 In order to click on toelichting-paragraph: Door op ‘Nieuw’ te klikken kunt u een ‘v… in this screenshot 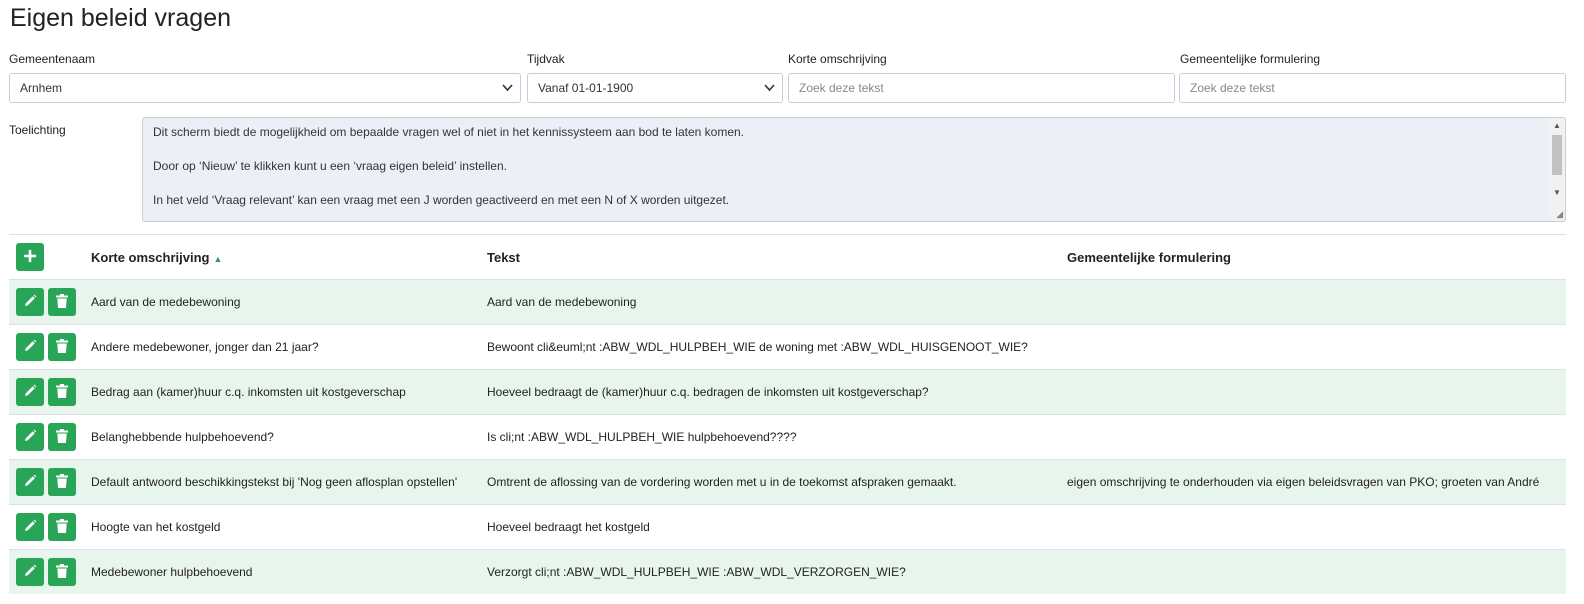, I will do `click(330, 166)`.